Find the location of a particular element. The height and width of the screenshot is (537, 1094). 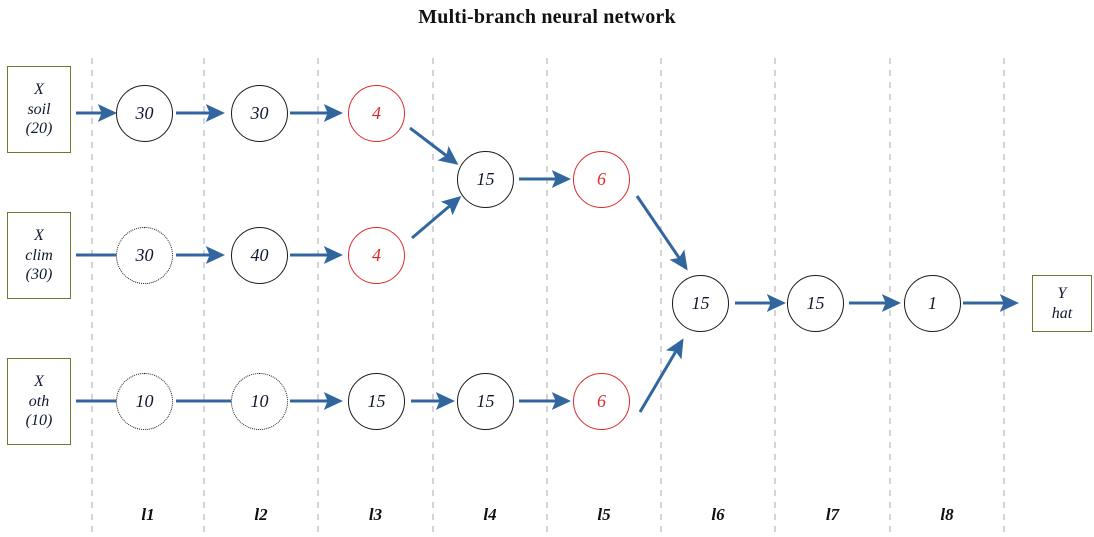

input-soil-name: soil is located at coordinates (39, 109).